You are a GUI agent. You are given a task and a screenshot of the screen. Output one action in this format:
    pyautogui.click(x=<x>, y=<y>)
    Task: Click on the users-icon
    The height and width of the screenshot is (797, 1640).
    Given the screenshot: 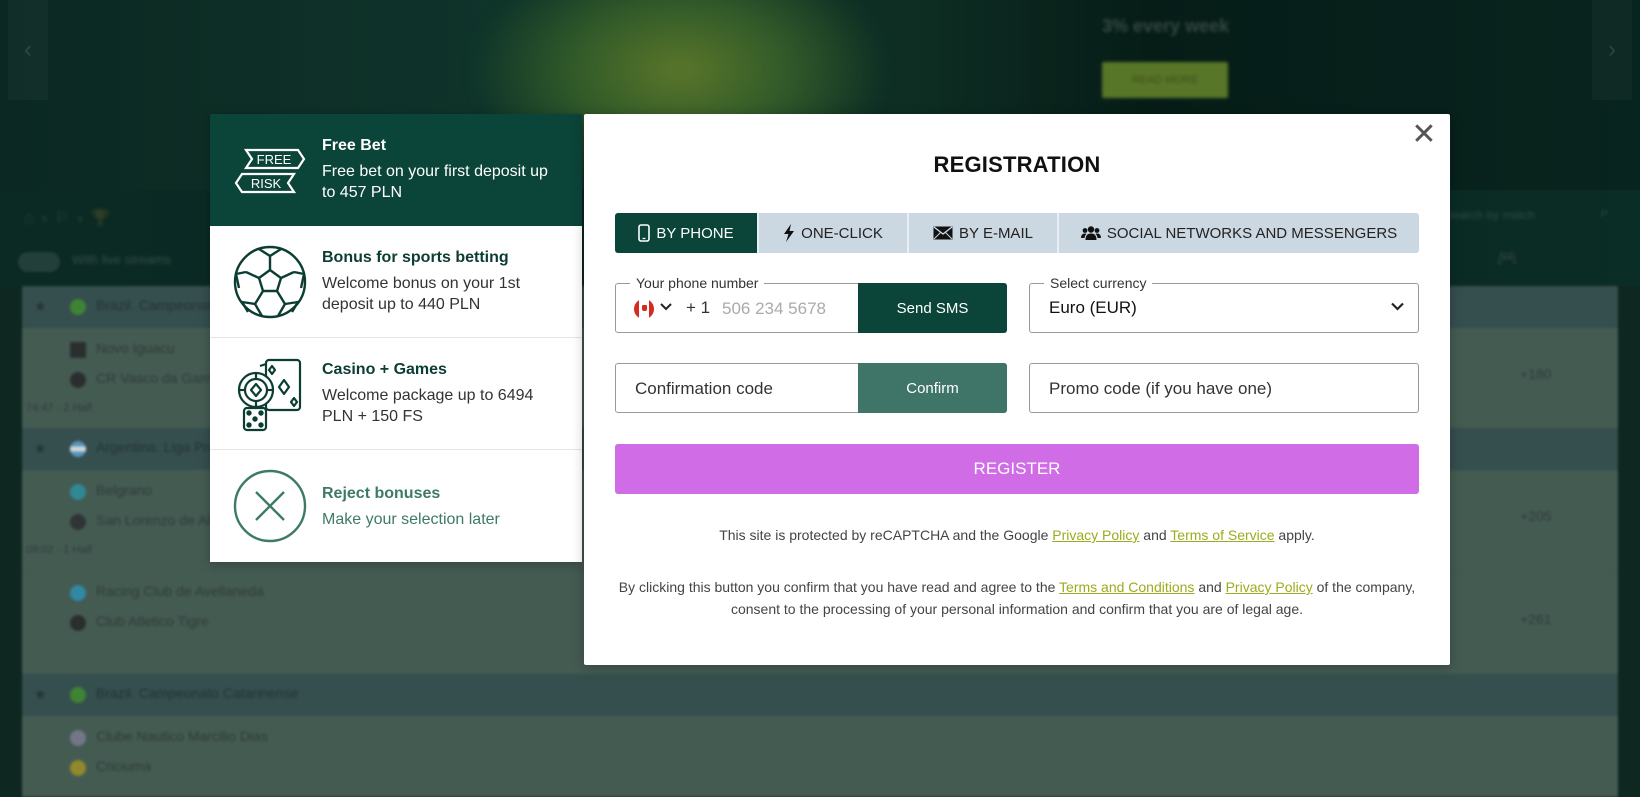 What is the action you would take?
    pyautogui.click(x=1090, y=233)
    